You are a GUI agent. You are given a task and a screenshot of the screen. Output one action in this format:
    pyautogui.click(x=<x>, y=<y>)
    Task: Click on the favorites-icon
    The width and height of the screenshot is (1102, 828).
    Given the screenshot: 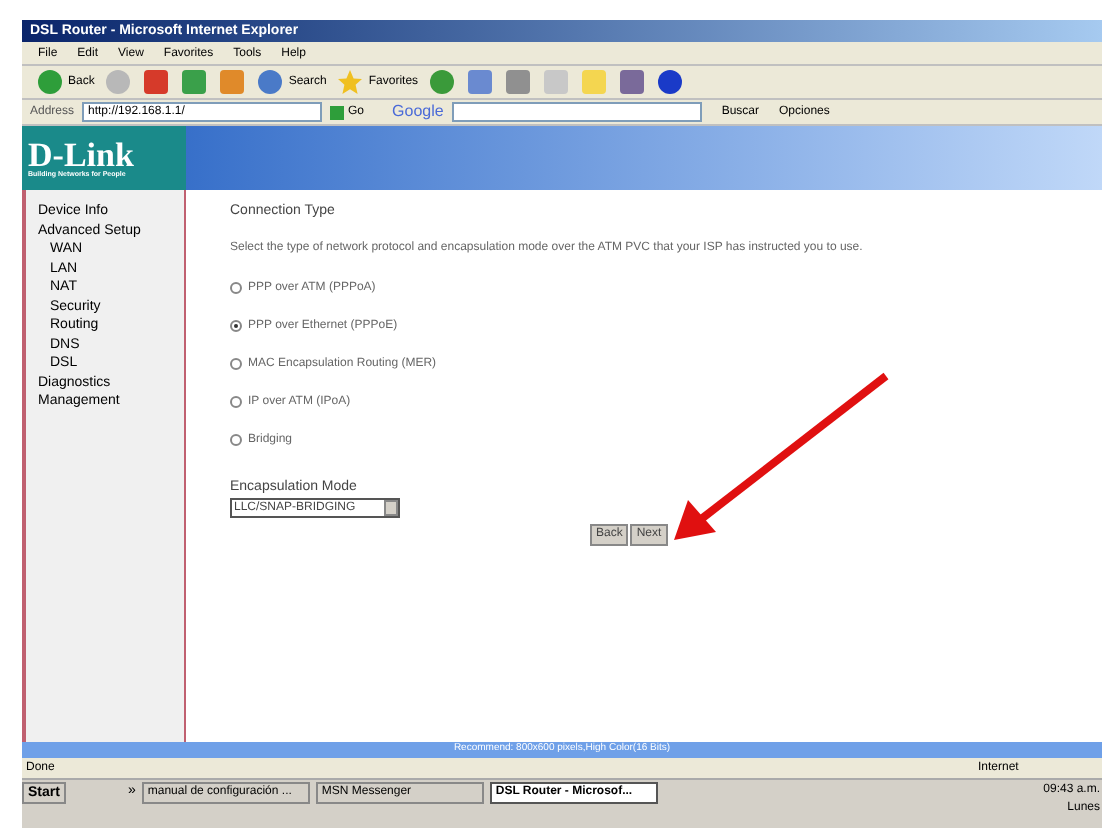 What is the action you would take?
    pyautogui.click(x=350, y=82)
    